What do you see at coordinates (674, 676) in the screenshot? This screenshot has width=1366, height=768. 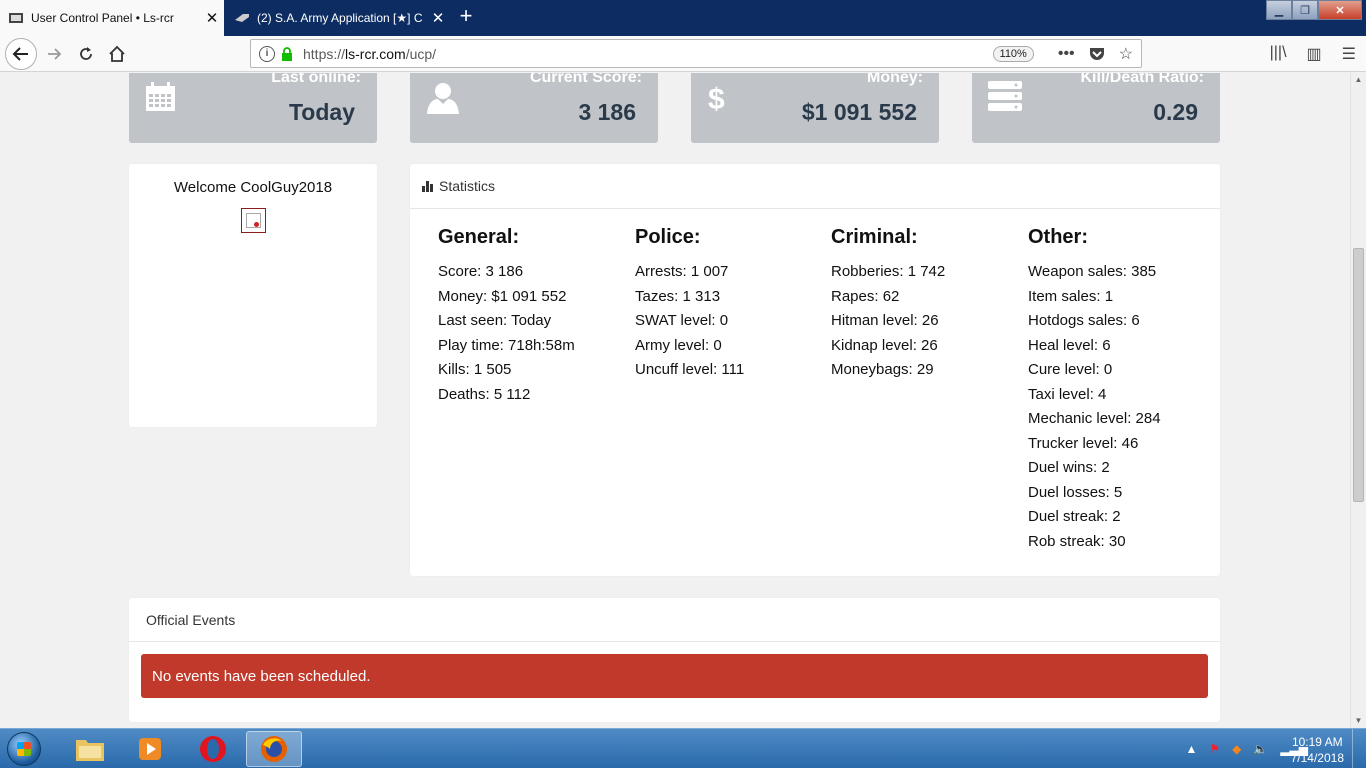 I see `no-events-alert: No events have been scheduled.` at bounding box center [674, 676].